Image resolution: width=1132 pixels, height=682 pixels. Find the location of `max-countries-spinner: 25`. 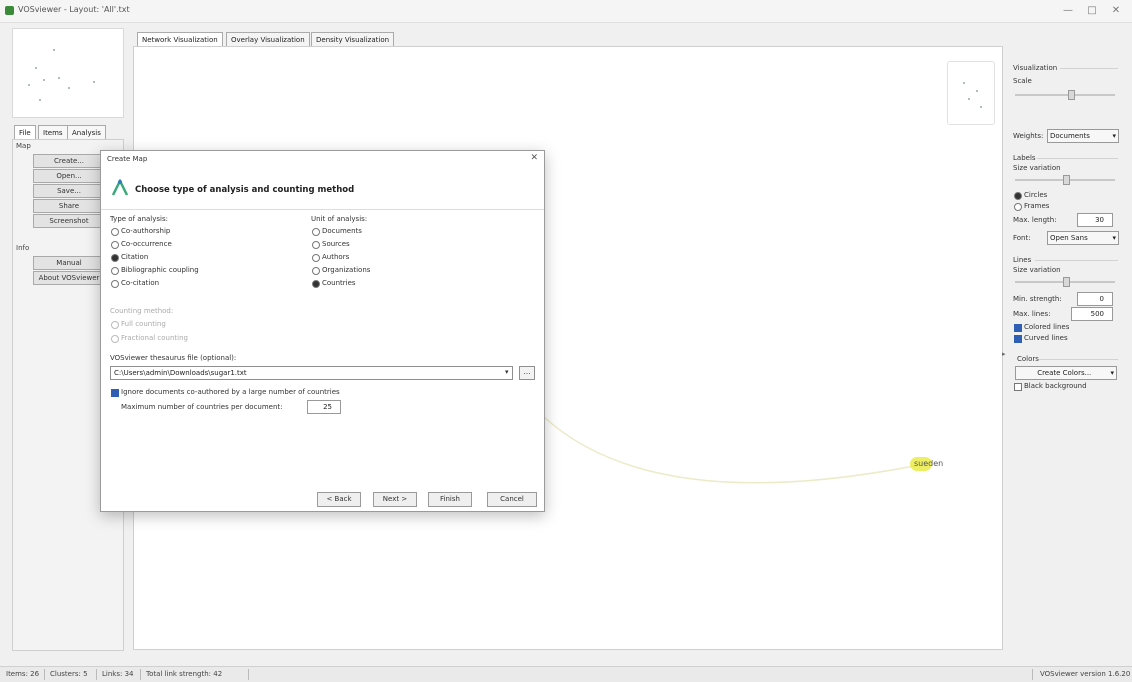

max-countries-spinner: 25 is located at coordinates (324, 407).